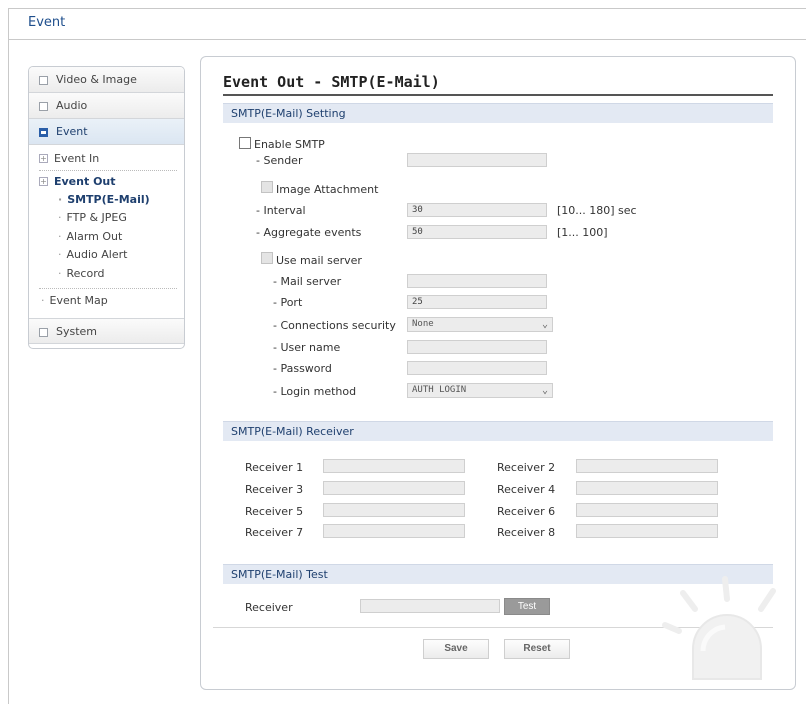 This screenshot has width=806, height=704. I want to click on sidebar-item-label: SMTP(E-Mail), so click(108, 199).